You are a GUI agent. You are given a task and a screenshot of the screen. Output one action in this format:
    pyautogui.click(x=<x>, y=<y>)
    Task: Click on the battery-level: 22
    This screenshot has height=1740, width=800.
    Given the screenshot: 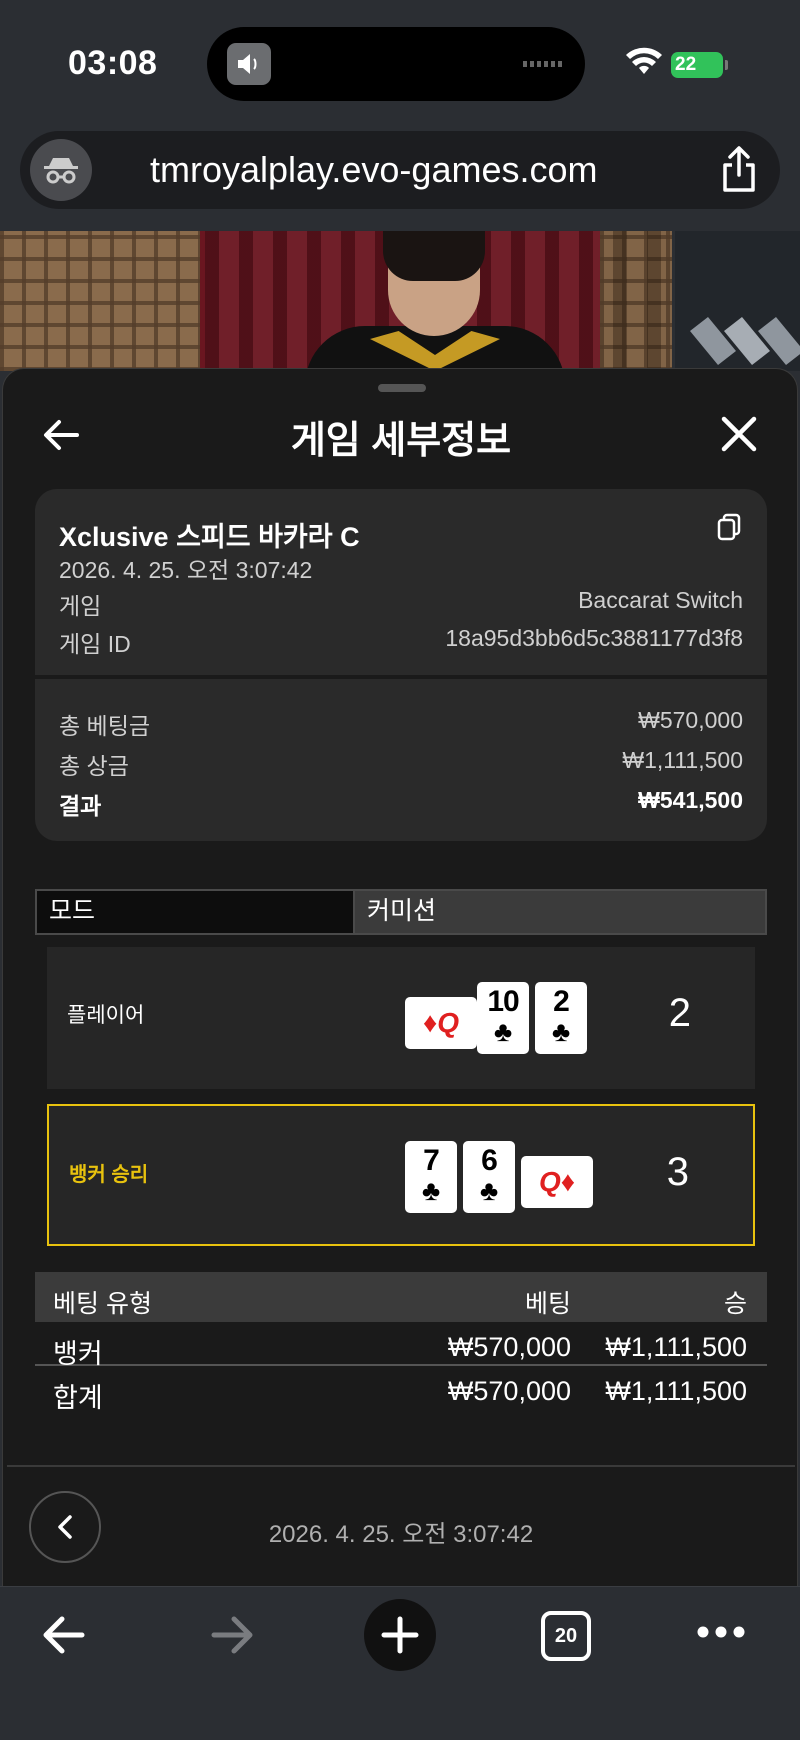 What is the action you would take?
    pyautogui.click(x=686, y=64)
    